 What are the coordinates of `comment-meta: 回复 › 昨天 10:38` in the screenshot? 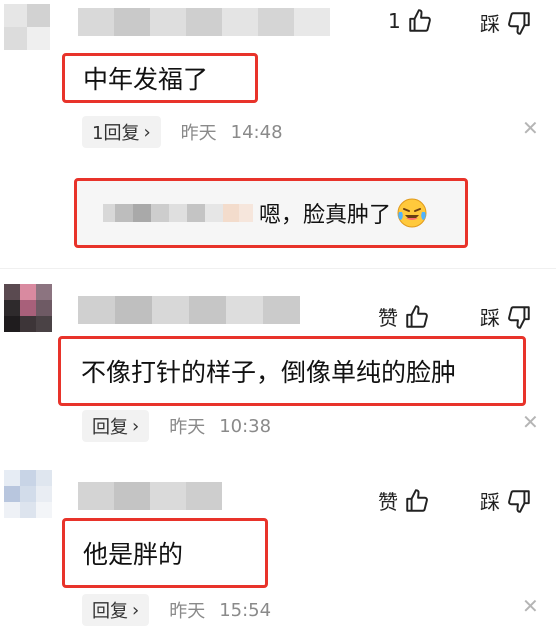 It's located at (176, 426).